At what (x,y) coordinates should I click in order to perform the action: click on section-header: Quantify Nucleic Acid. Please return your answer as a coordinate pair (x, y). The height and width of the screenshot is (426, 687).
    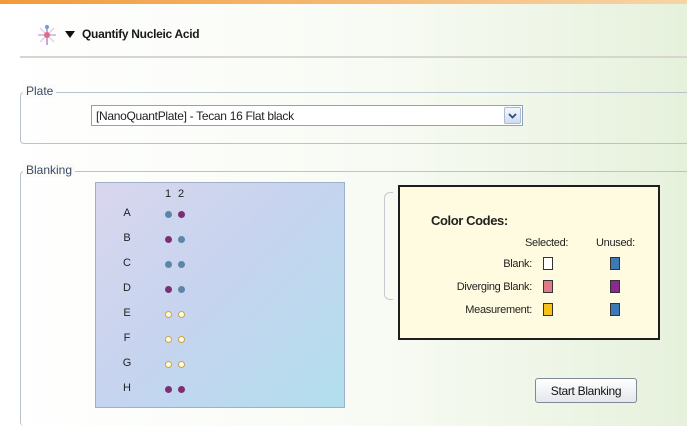
    Looking at the image, I should click on (343, 31).